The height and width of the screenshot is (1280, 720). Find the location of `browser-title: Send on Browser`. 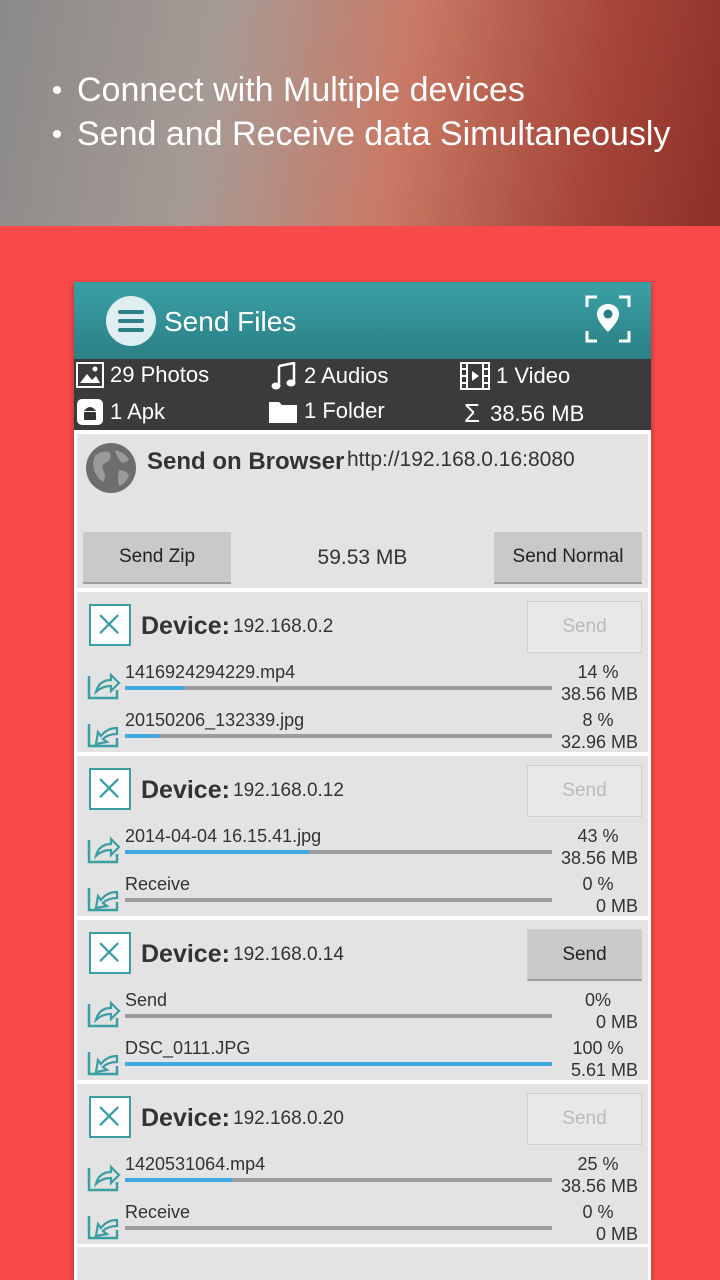

browser-title: Send on Browser is located at coordinates (246, 461).